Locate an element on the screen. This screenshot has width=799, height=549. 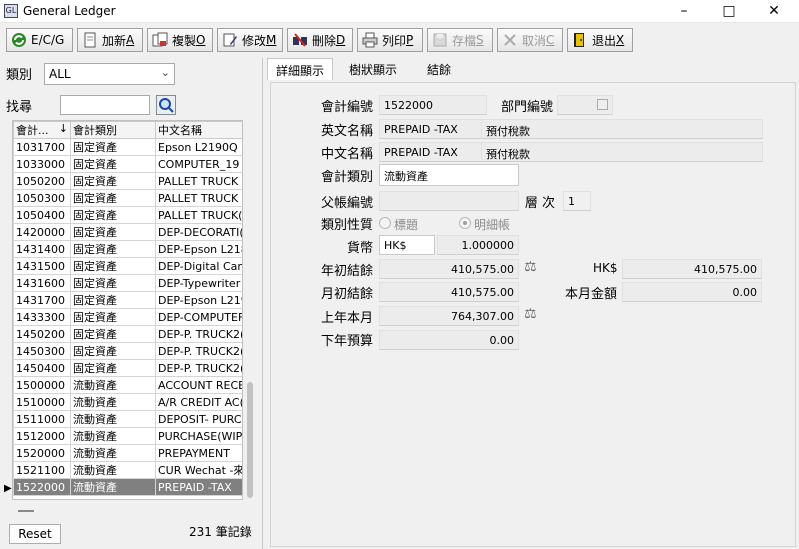
reset-button: Reset is located at coordinates (35, 534).